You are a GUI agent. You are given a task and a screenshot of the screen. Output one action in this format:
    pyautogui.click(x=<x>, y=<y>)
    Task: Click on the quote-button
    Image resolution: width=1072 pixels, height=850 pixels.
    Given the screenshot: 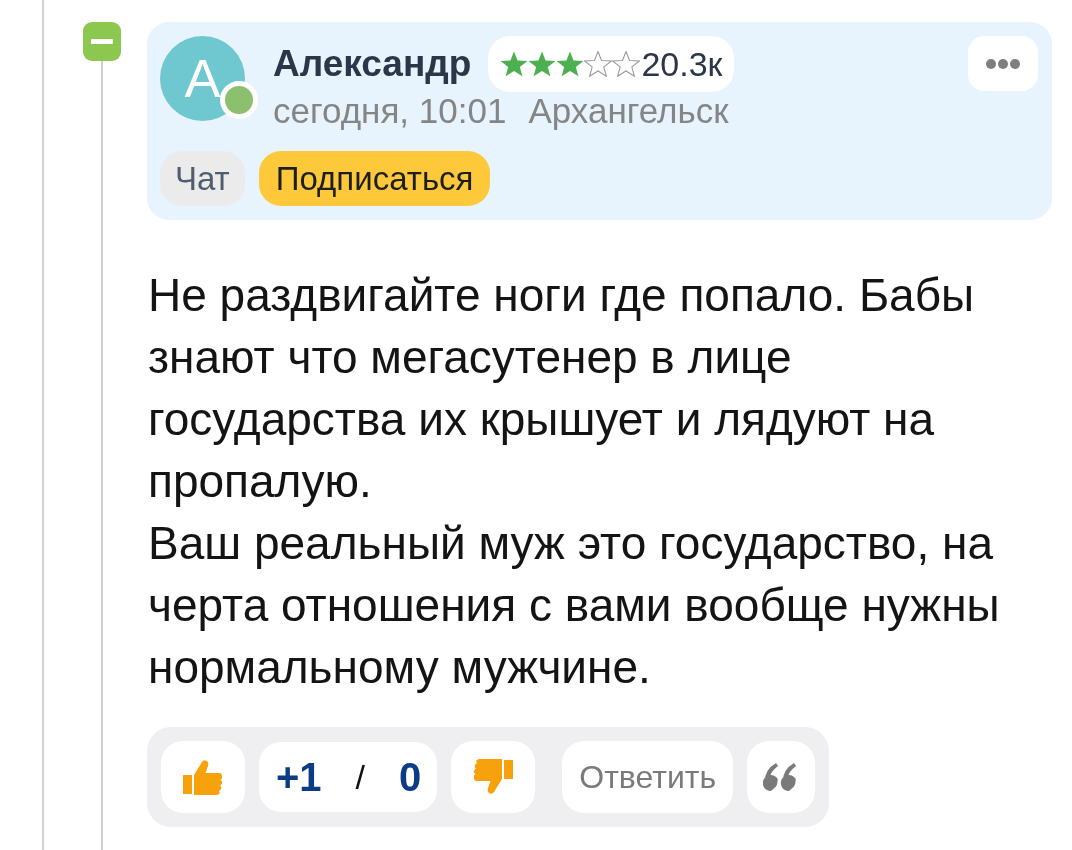 What is the action you would take?
    pyautogui.click(x=781, y=777)
    